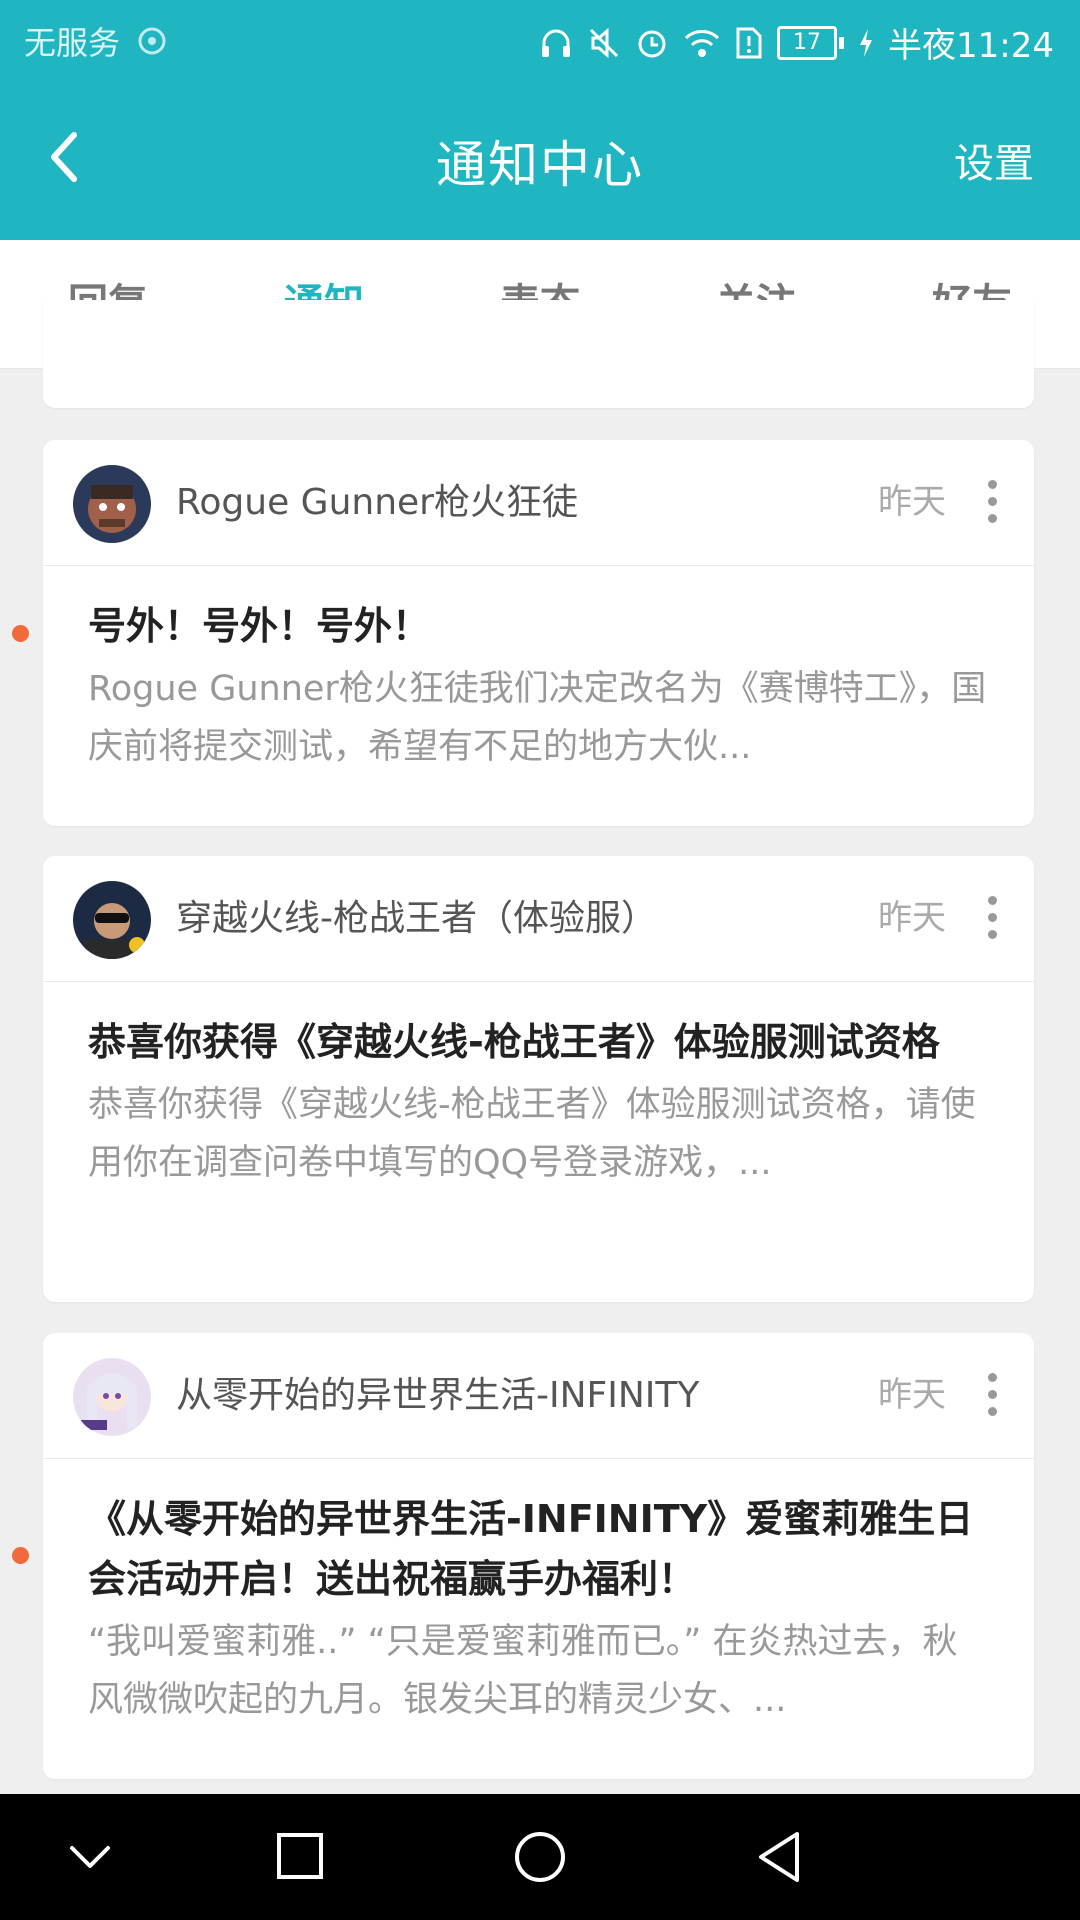  I want to click on carrier-text: 无服务, so click(72, 43).